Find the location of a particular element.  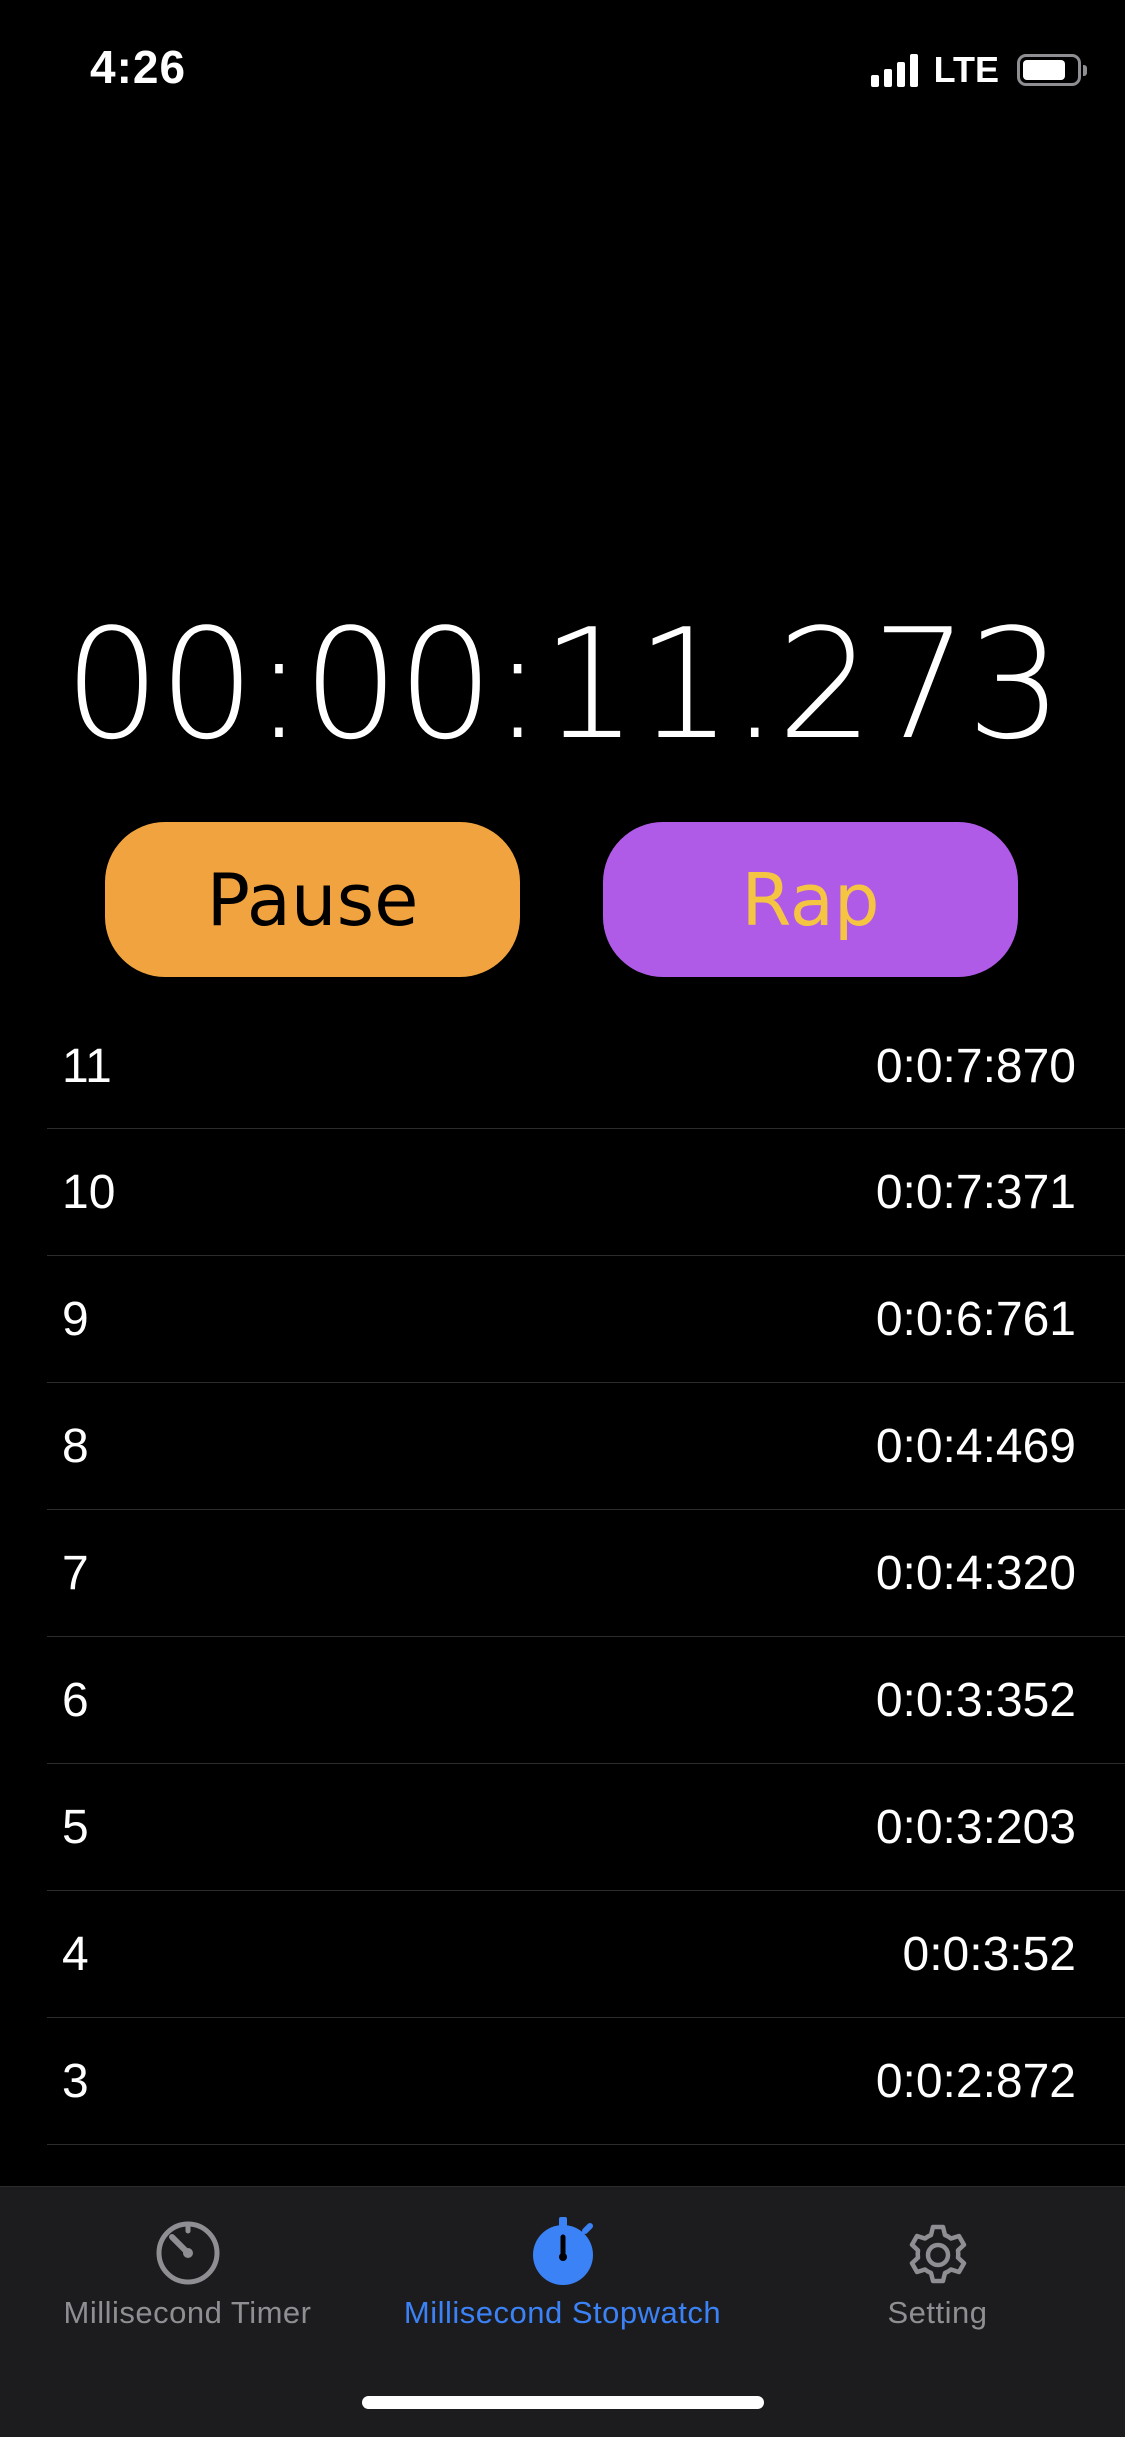

tab-label: Millisecond Timer is located at coordinates (187, 2312).